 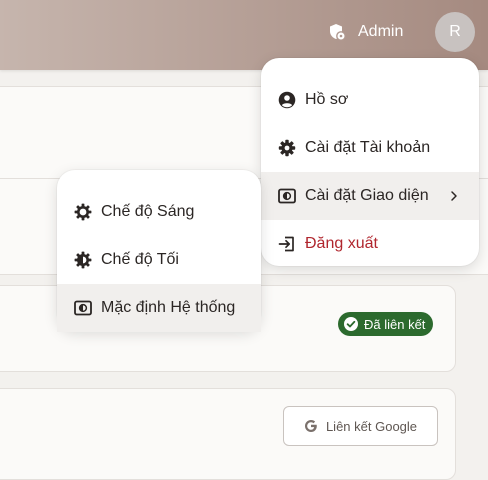 I want to click on google-icon, so click(x=311, y=426).